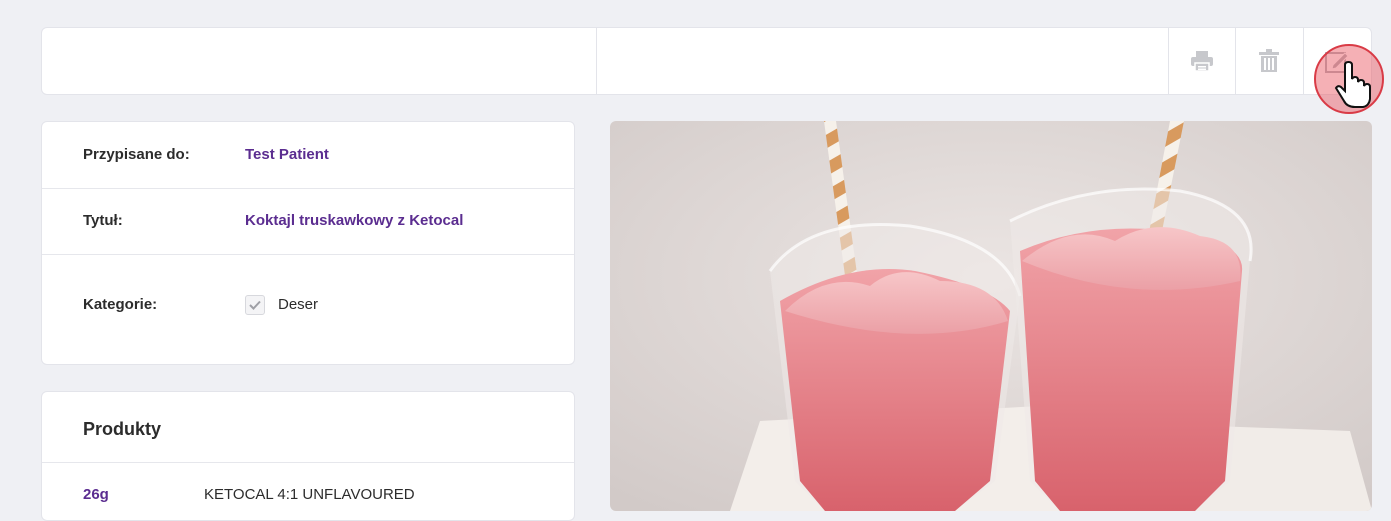 This screenshot has height=521, width=1391. I want to click on trash-icon, so click(1269, 60).